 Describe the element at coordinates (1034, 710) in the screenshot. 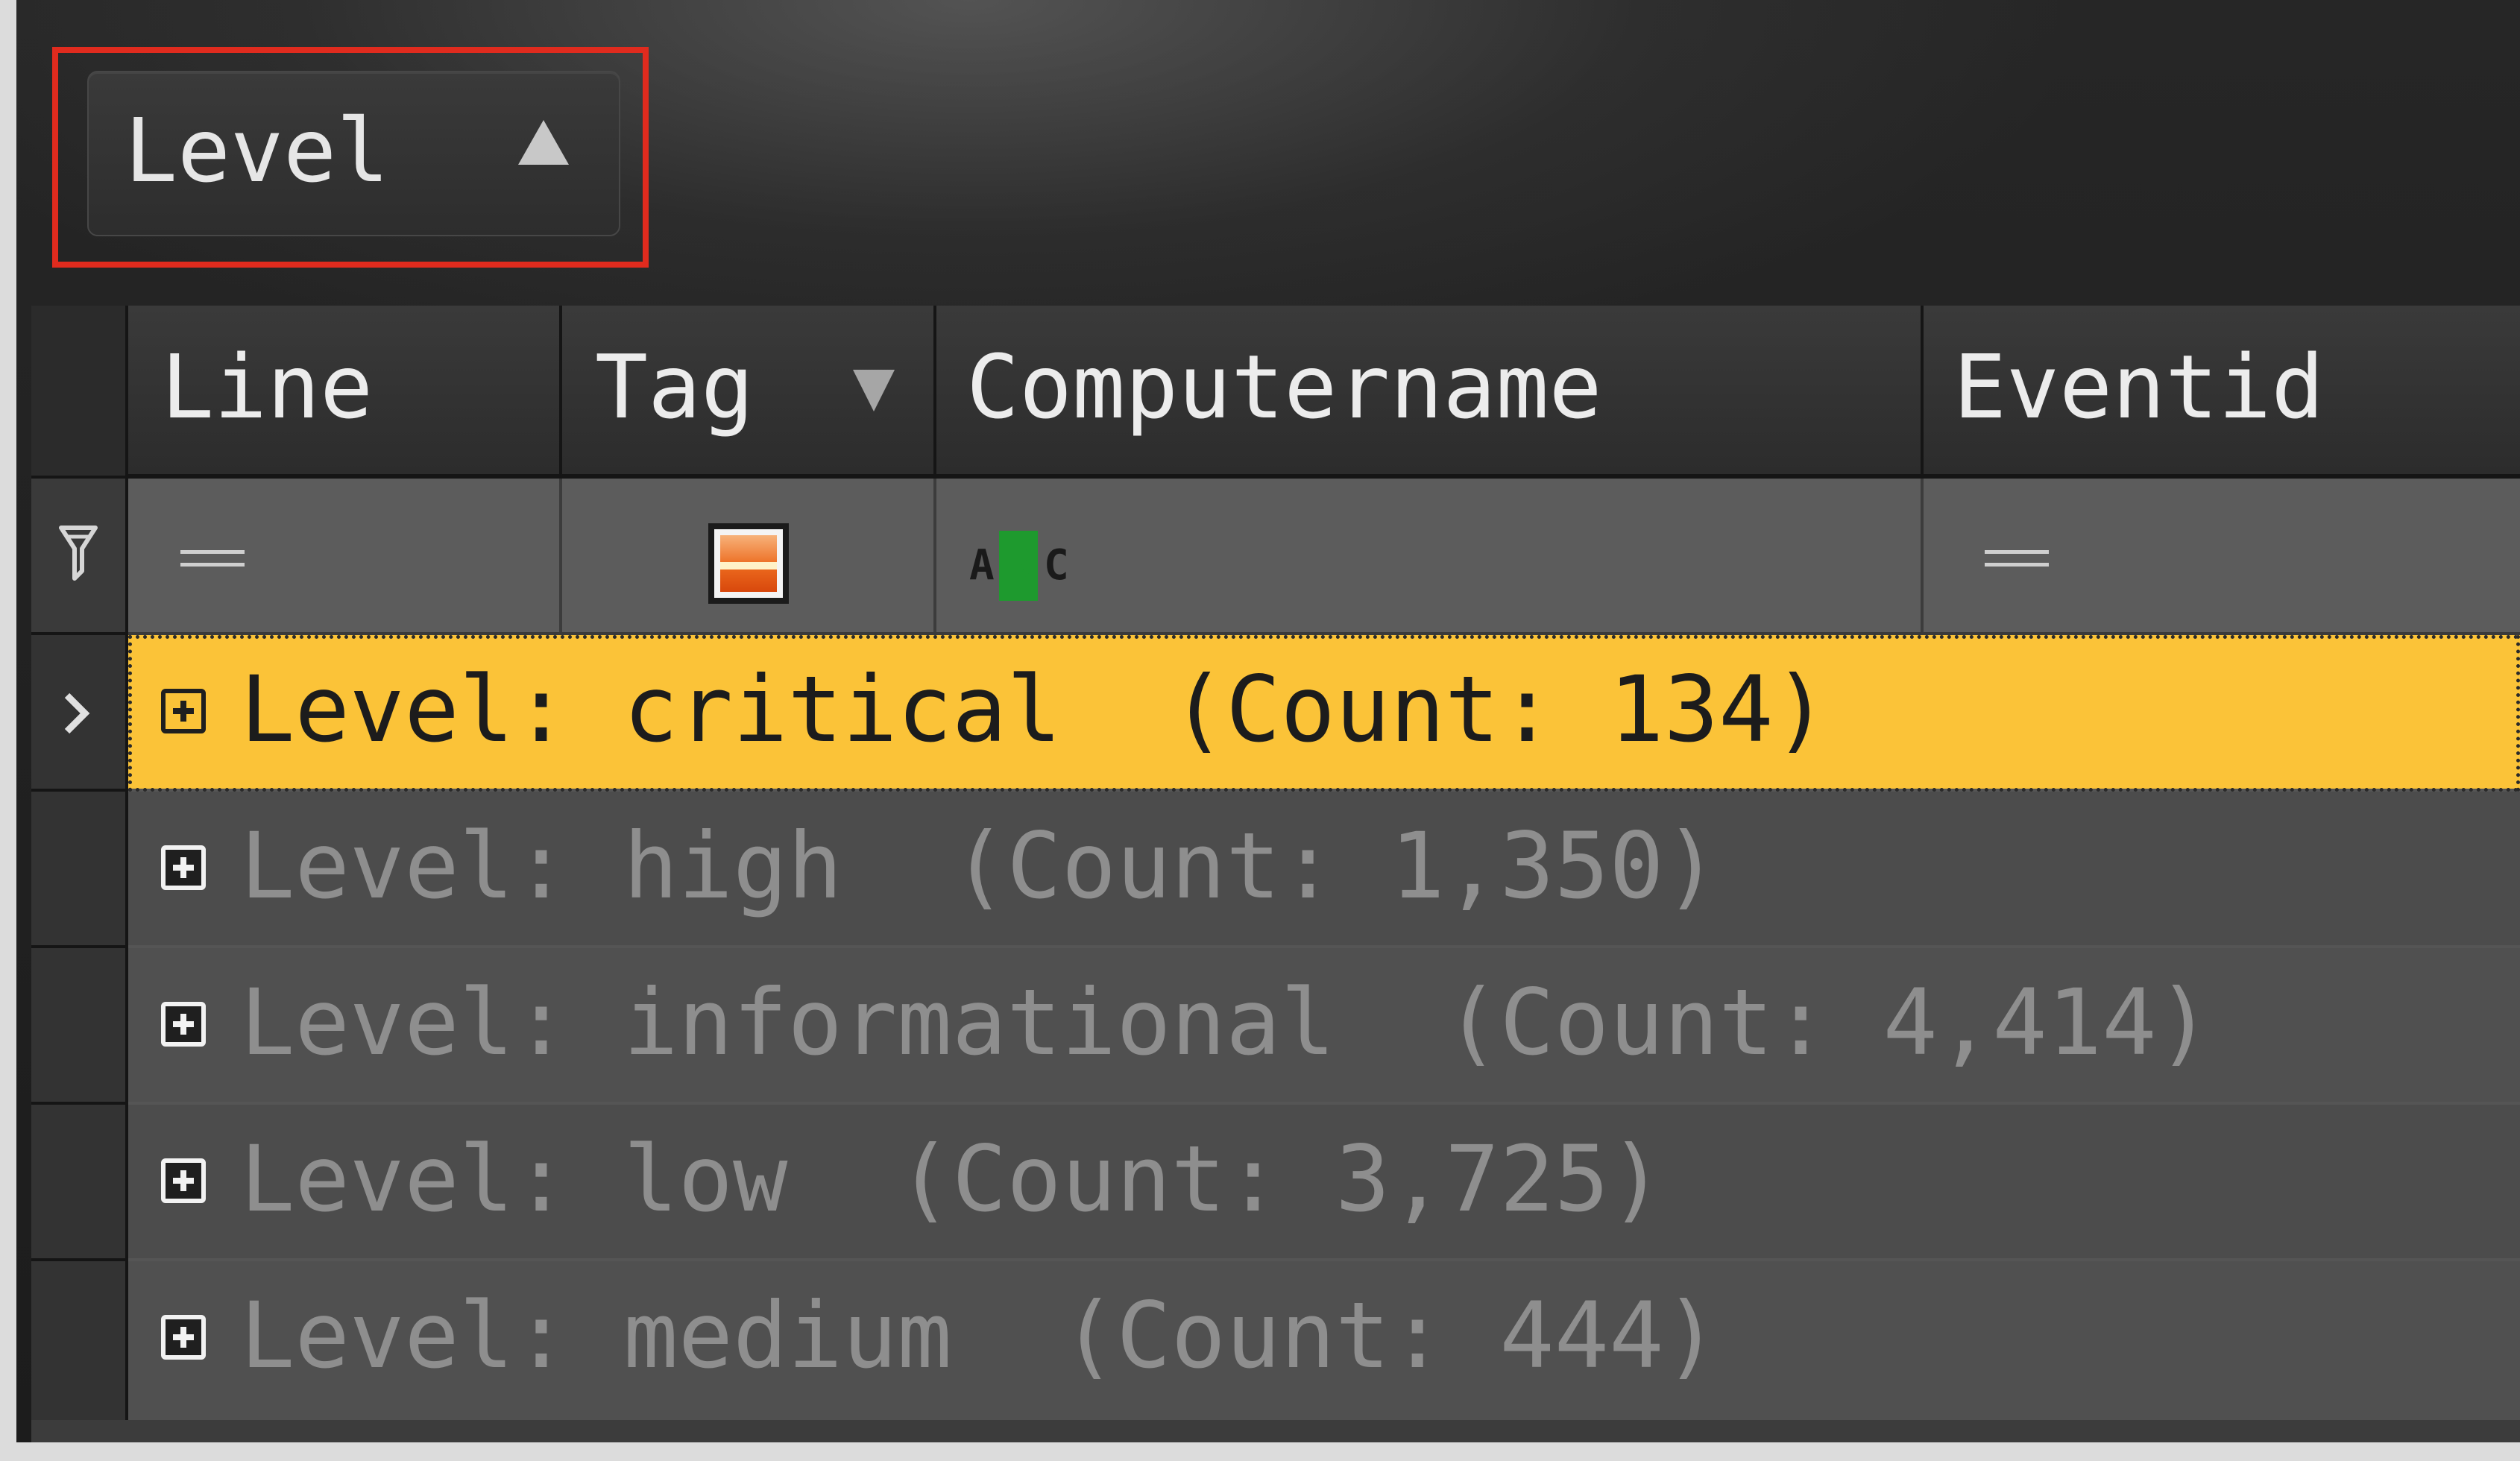

I see `group-row-label: Level: critical (Count: 134)` at that location.